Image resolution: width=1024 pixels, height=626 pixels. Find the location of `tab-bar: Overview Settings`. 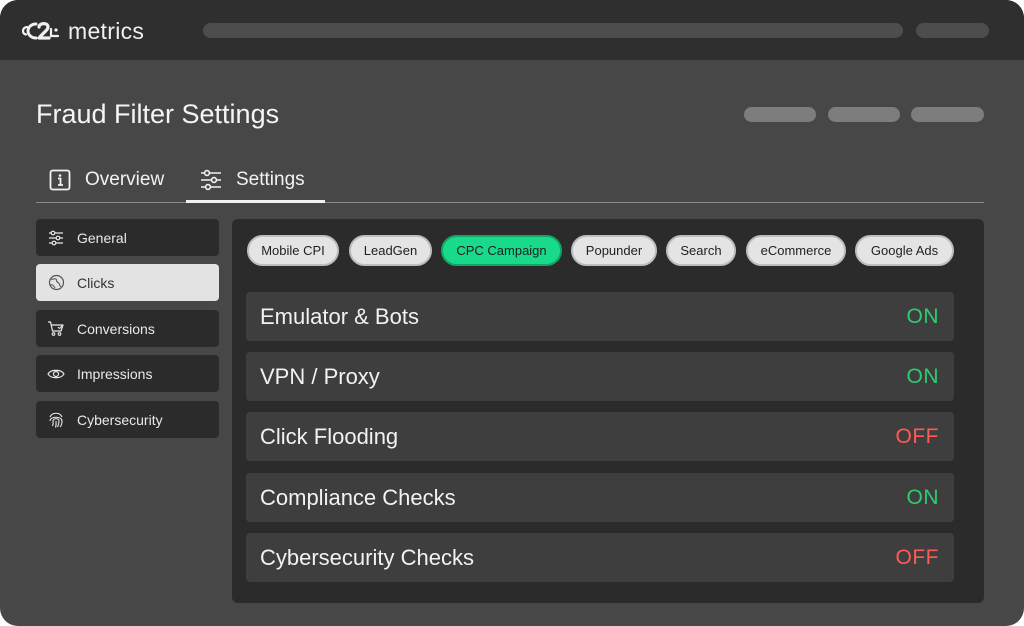

tab-bar: Overview Settings is located at coordinates (510, 180).